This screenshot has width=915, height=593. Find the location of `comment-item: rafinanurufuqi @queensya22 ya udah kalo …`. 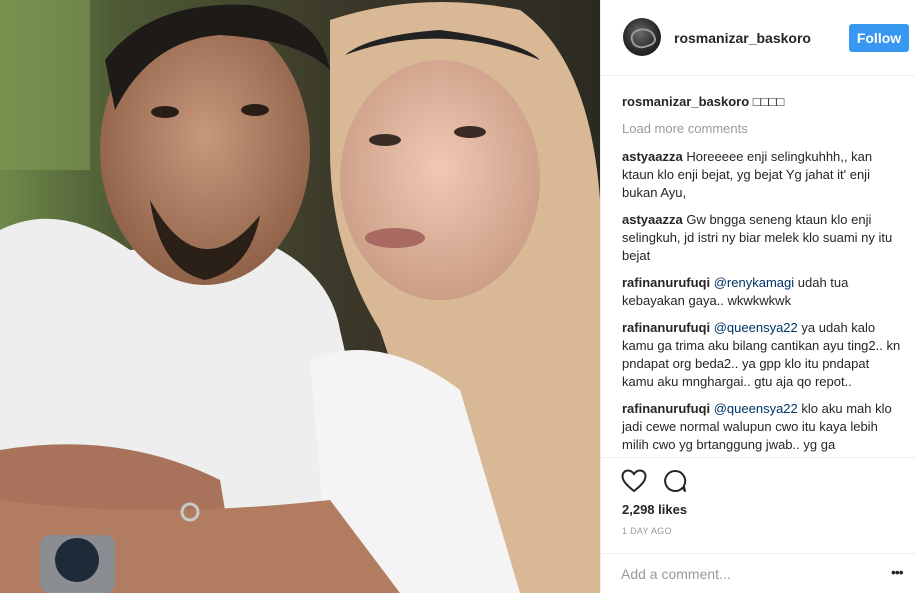

comment-item: rafinanurufuqi @queensya22 ya udah kalo … is located at coordinates (762, 355).